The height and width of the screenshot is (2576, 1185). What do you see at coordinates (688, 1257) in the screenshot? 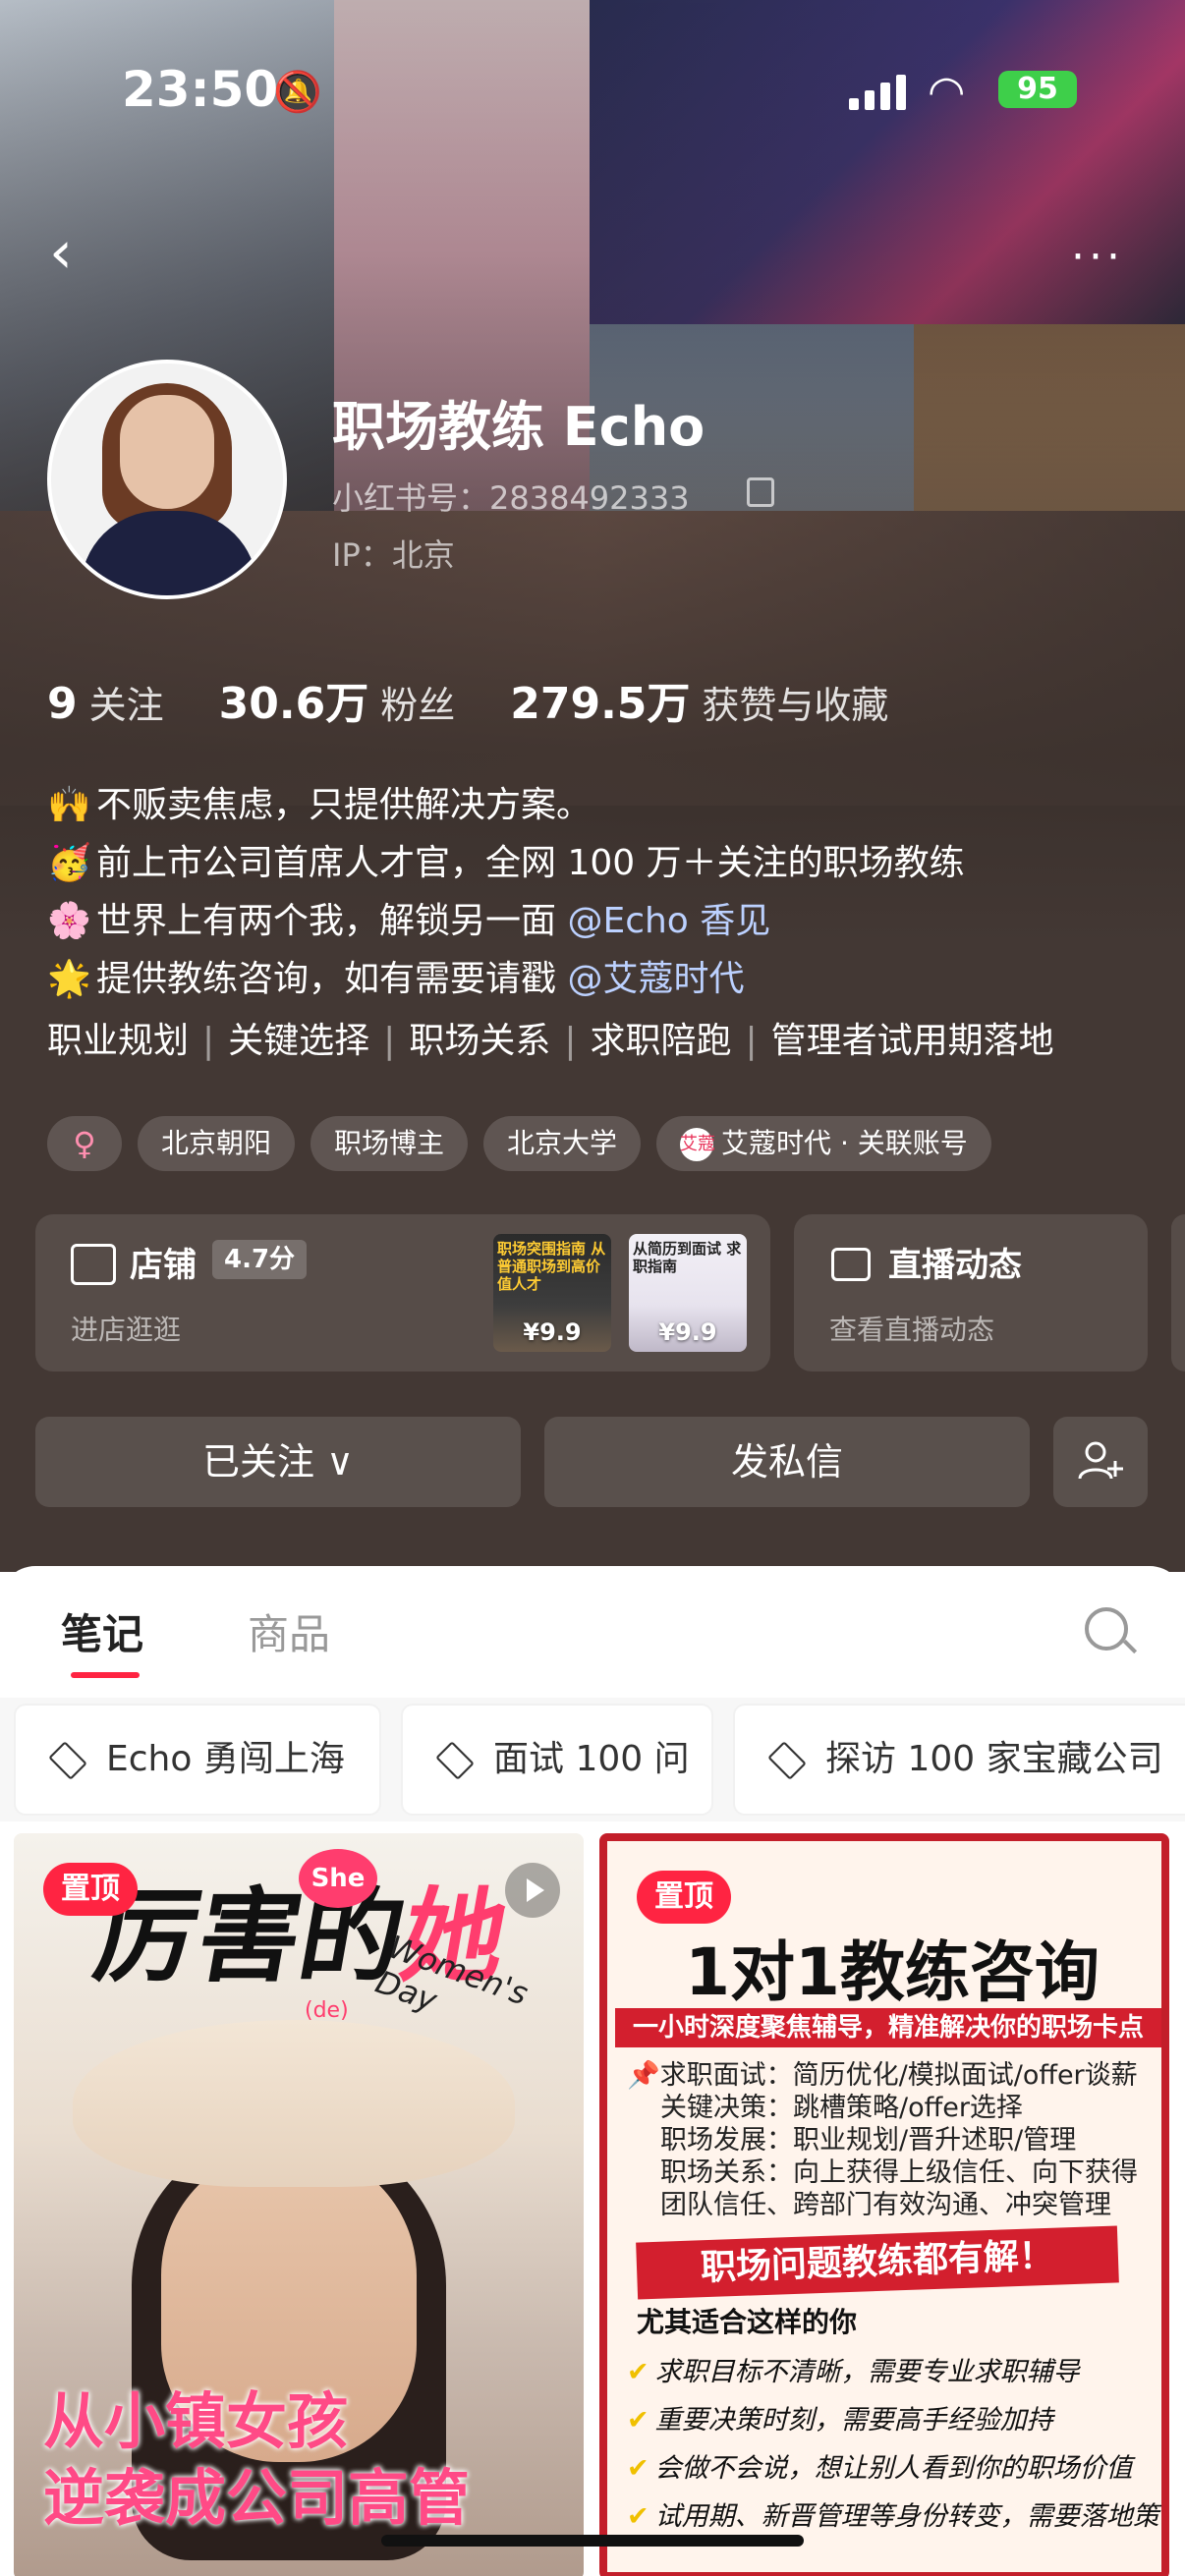
I see `product-title: 从简历到面试 求职指南` at bounding box center [688, 1257].